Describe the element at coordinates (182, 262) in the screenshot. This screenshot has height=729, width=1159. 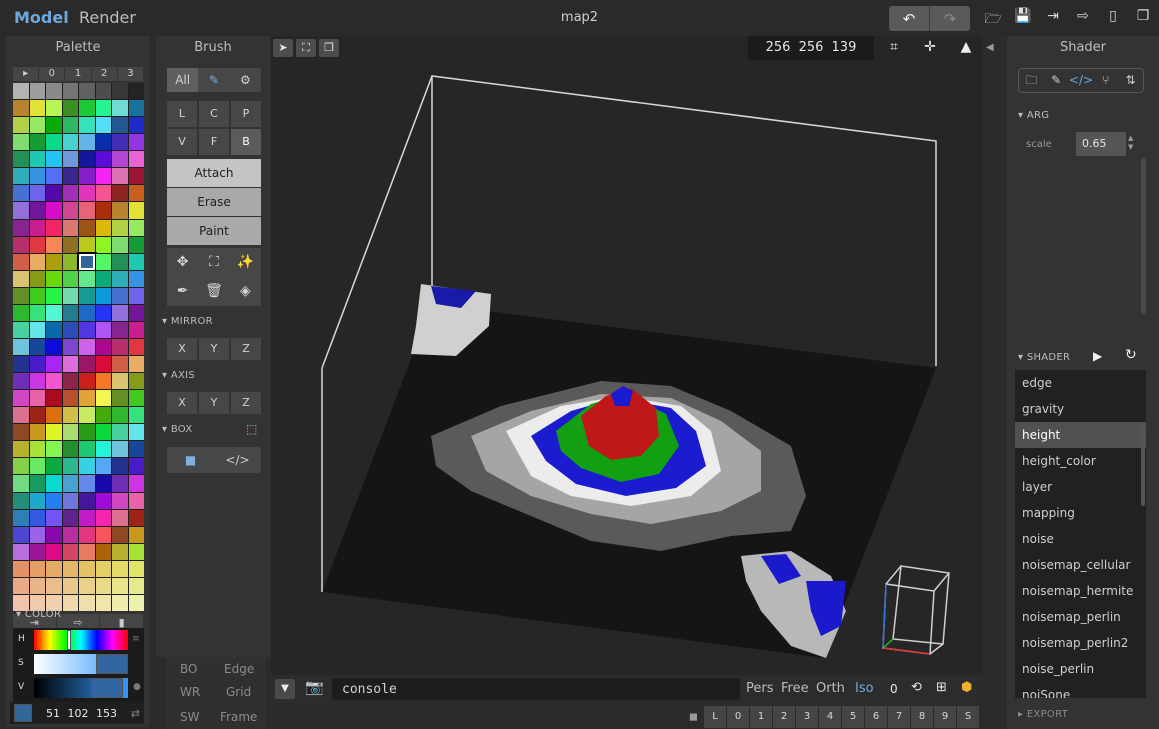
I see `move-icon: ✥` at that location.